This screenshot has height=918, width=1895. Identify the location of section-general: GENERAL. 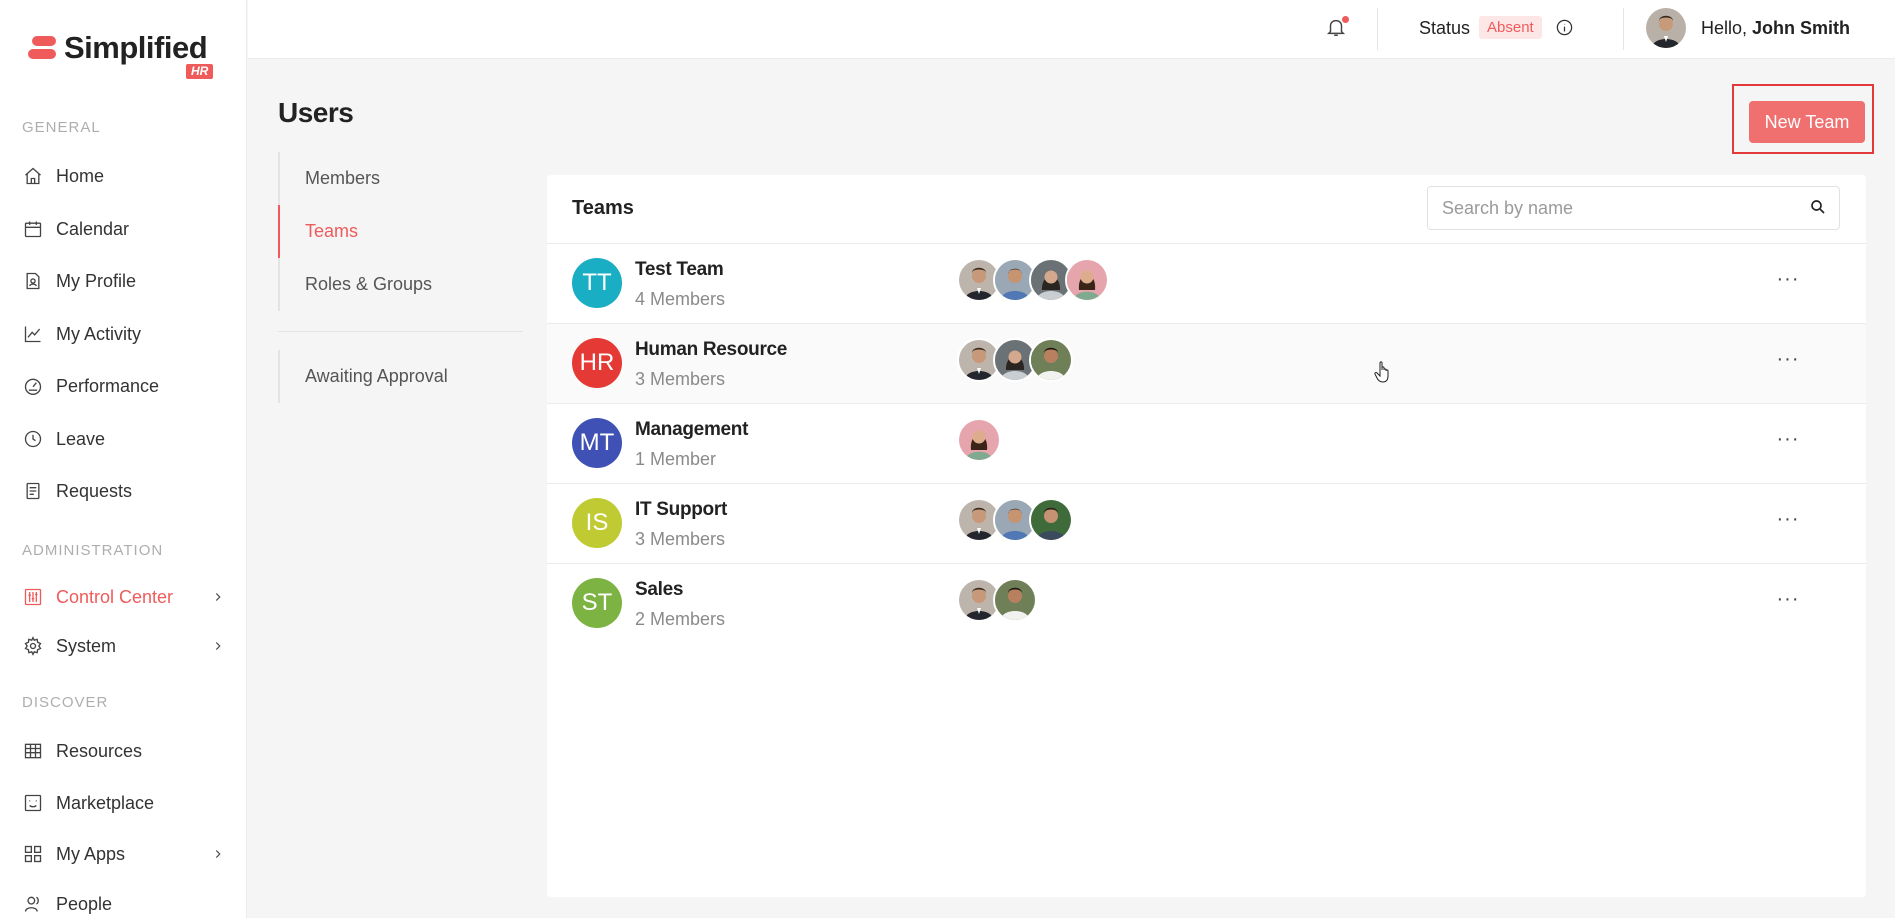
(61, 127).